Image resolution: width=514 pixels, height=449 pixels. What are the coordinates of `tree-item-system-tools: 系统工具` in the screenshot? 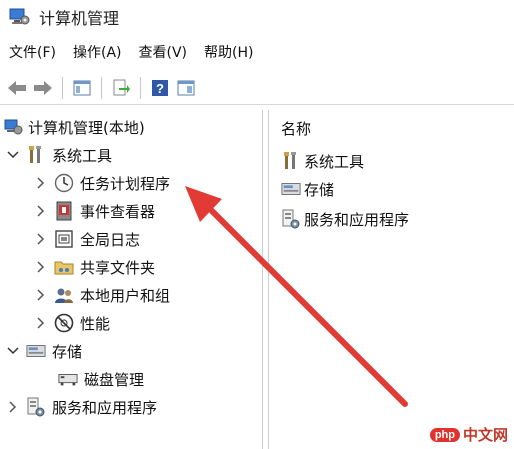 It's located at (59, 155).